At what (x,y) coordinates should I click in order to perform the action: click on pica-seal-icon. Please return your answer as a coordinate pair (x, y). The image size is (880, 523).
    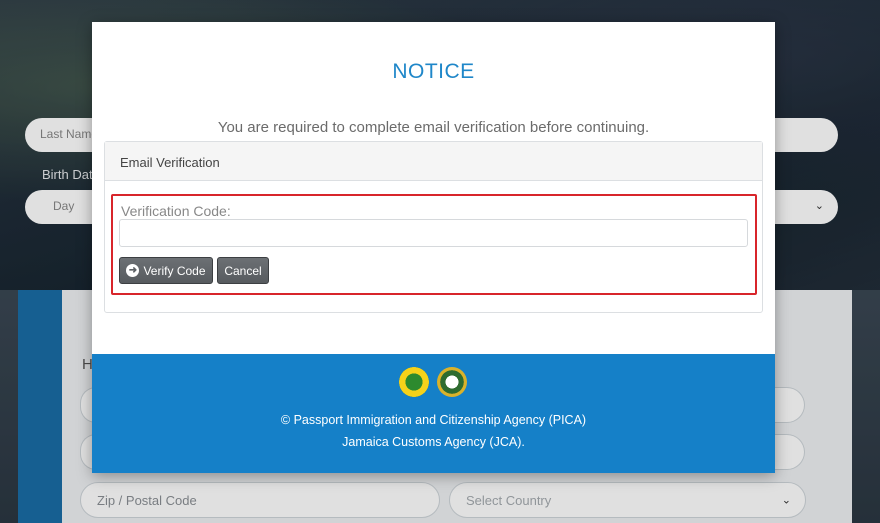
    Looking at the image, I should click on (414, 382).